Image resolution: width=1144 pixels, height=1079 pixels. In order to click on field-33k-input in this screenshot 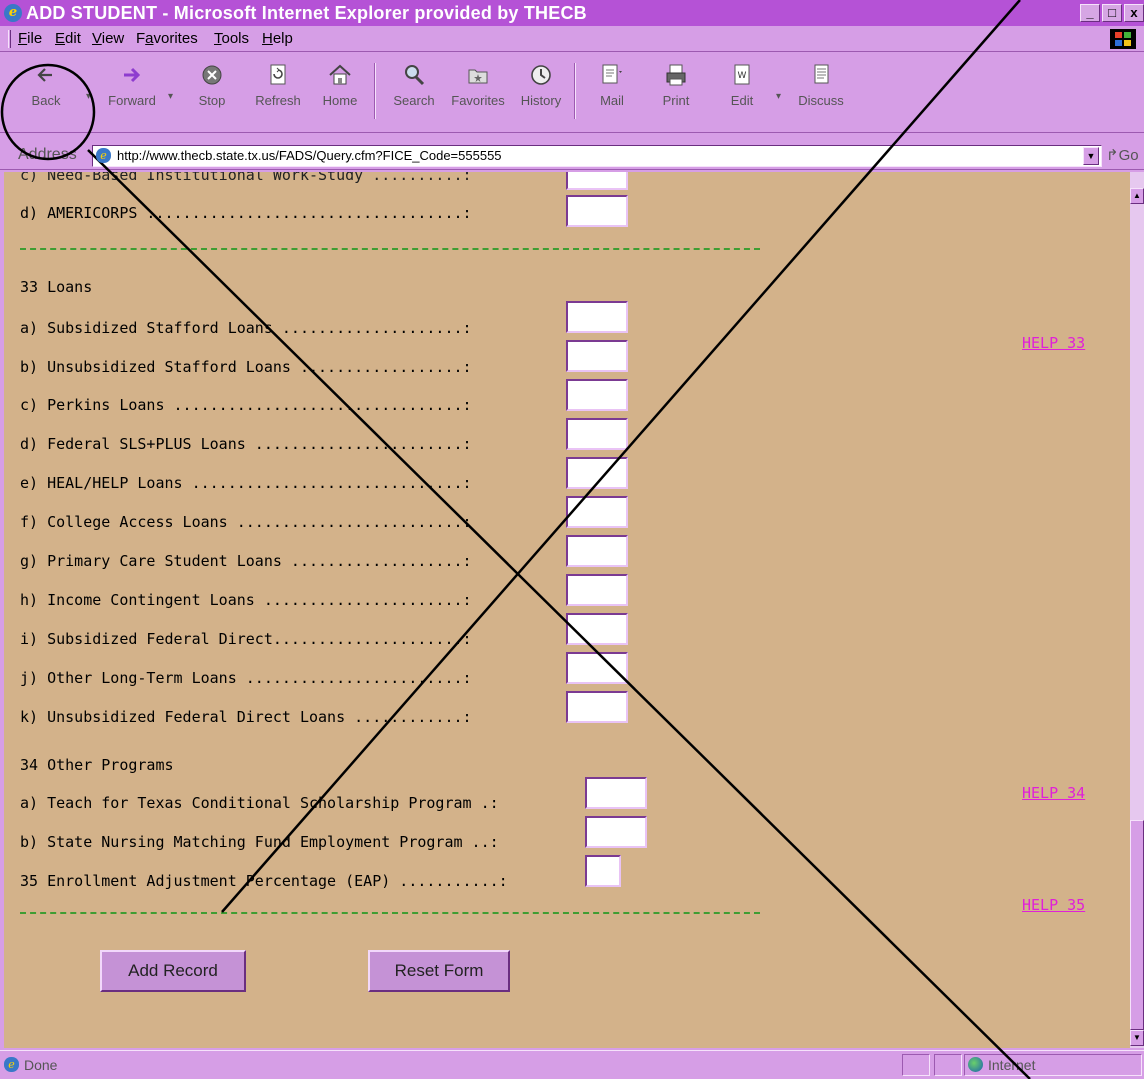, I will do `click(597, 707)`.